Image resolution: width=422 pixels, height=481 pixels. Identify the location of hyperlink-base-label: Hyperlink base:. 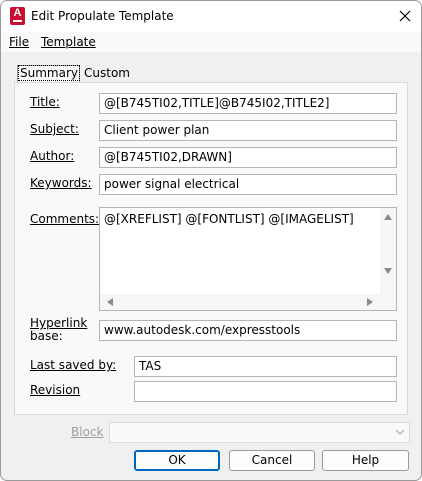
(58, 330).